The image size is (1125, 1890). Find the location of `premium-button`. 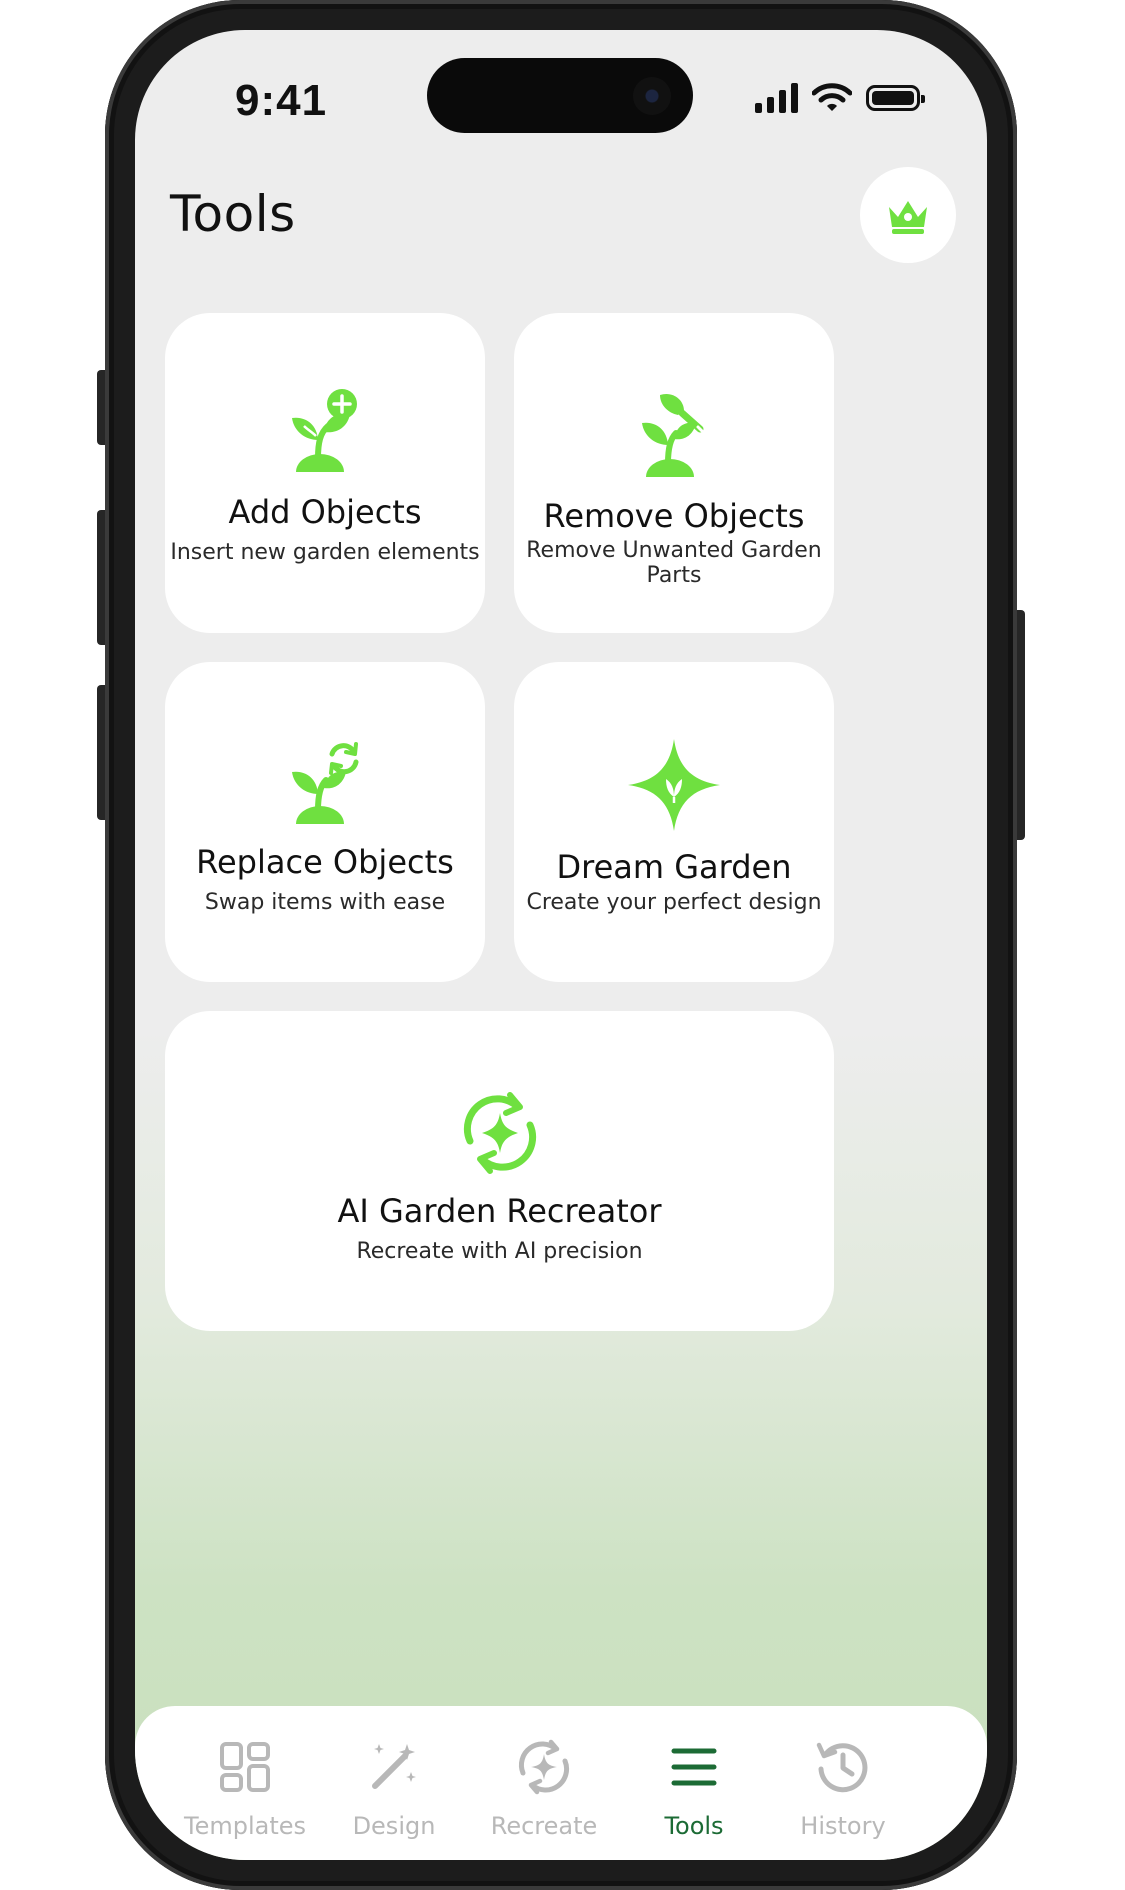

premium-button is located at coordinates (908, 215).